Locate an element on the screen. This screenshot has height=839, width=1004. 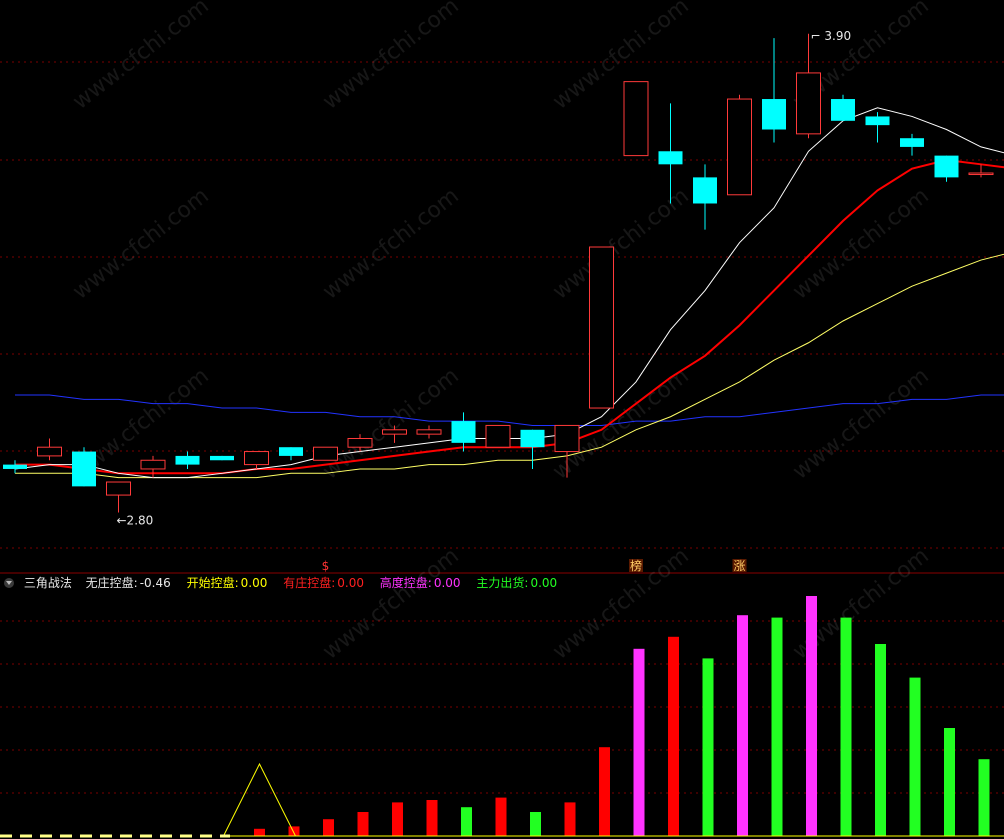
triangle-signal is located at coordinates (259, 799).